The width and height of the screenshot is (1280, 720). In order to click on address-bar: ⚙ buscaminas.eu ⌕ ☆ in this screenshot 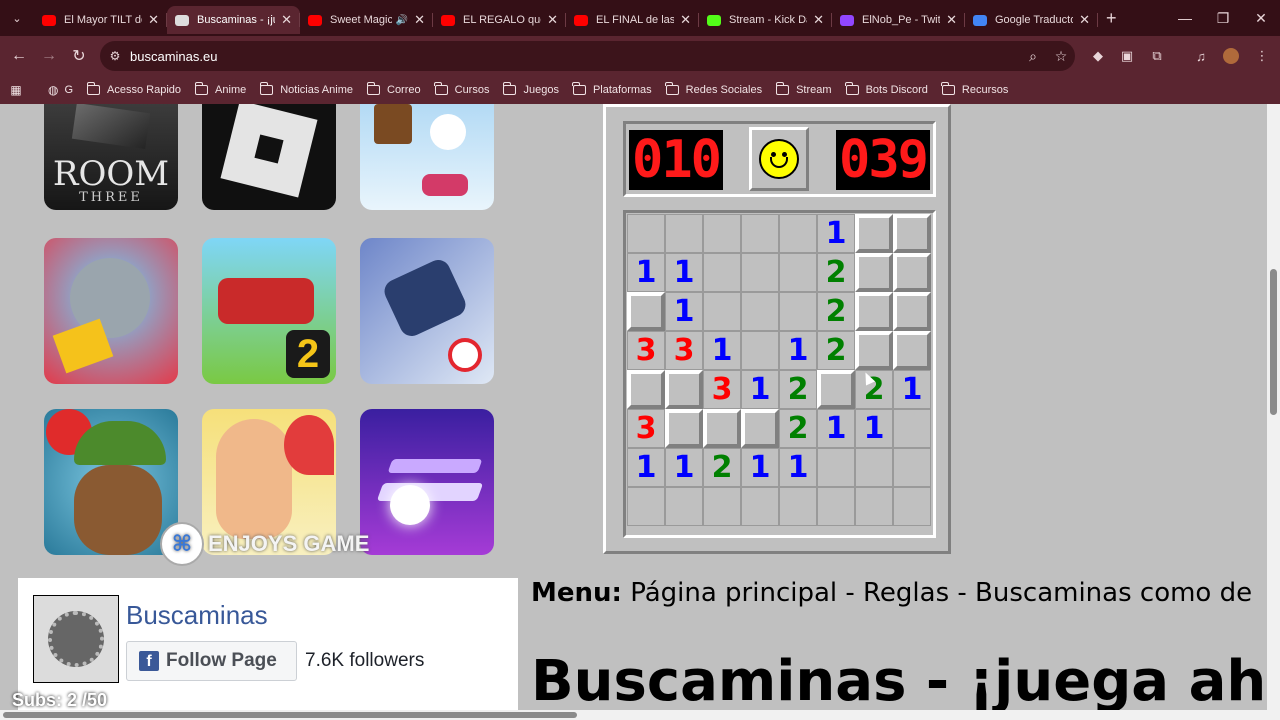, I will do `click(587, 56)`.